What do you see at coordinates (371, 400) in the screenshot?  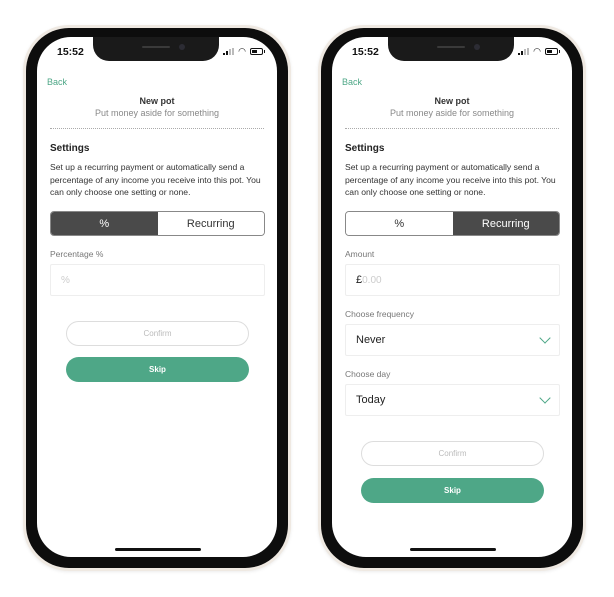 I see `day-value: Today` at bounding box center [371, 400].